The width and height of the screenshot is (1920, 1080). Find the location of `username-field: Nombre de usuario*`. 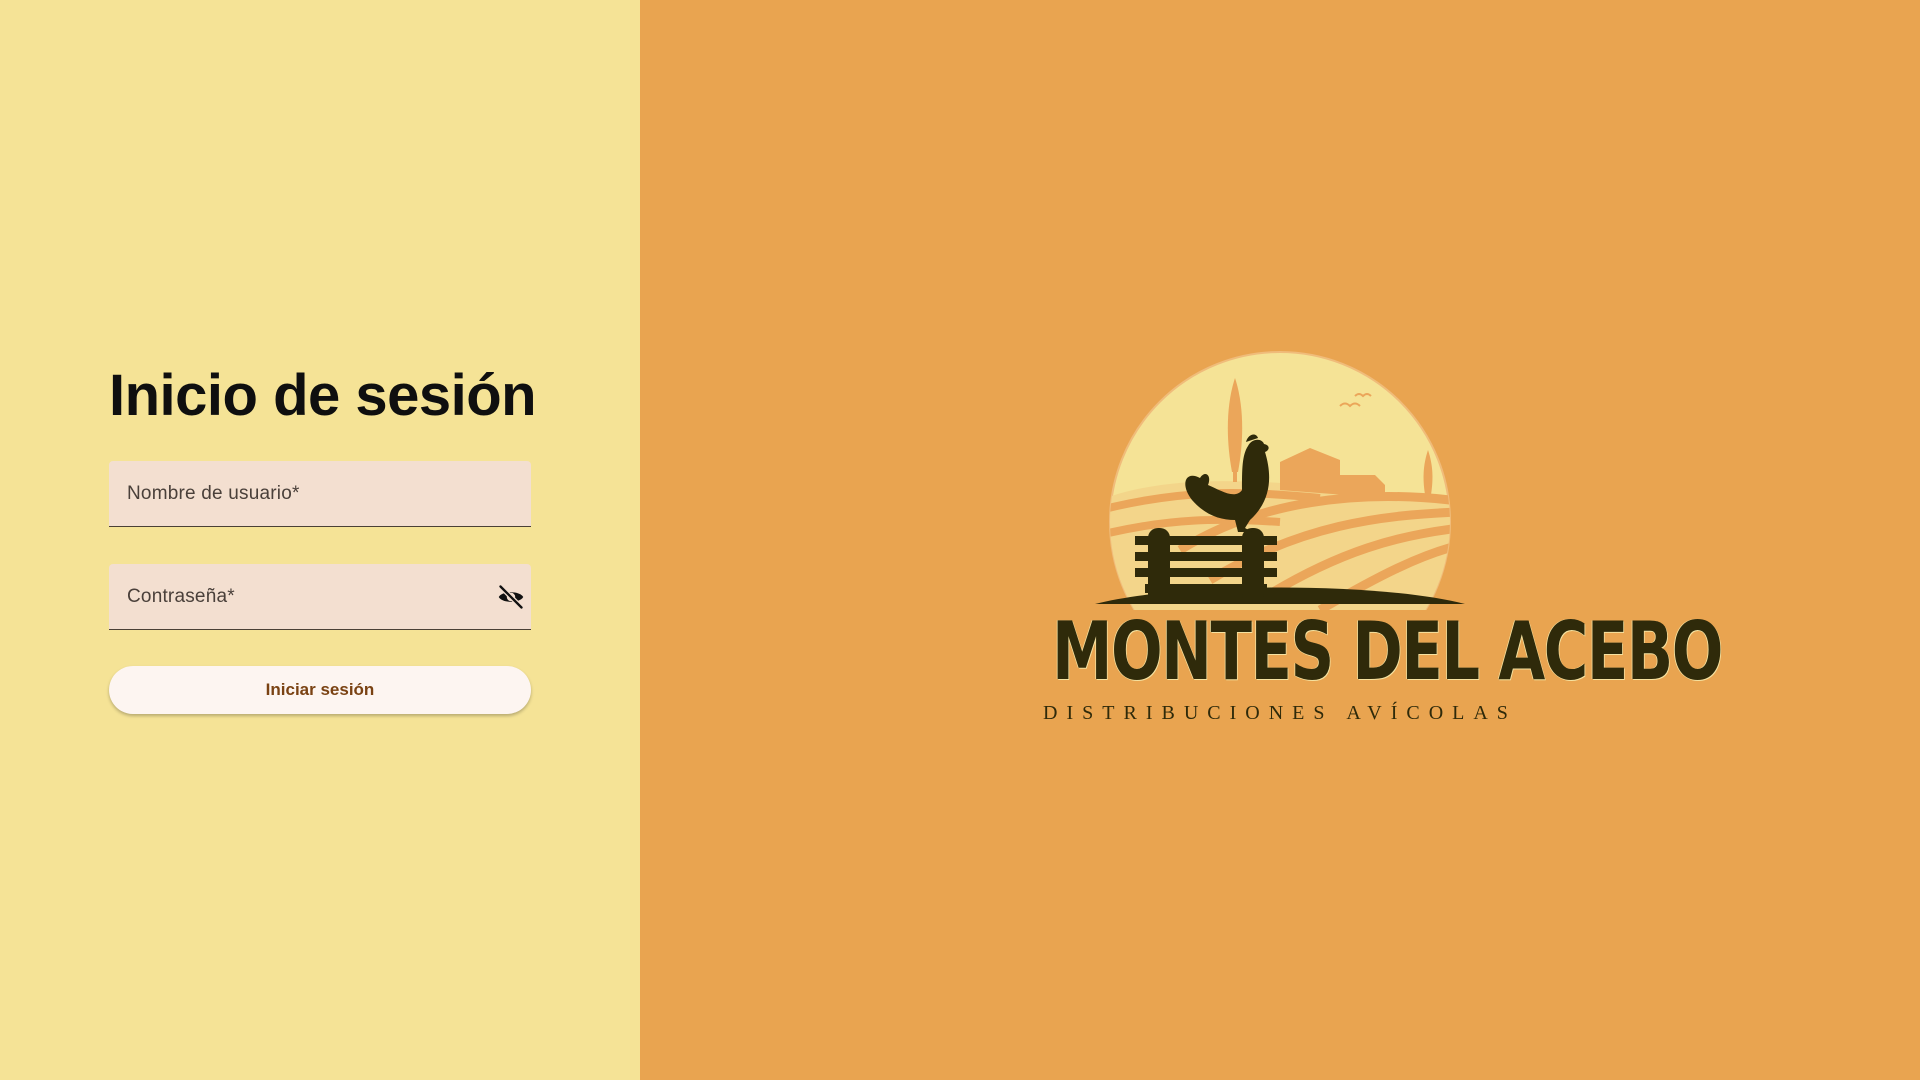

username-field: Nombre de usuario* is located at coordinates (320, 494).